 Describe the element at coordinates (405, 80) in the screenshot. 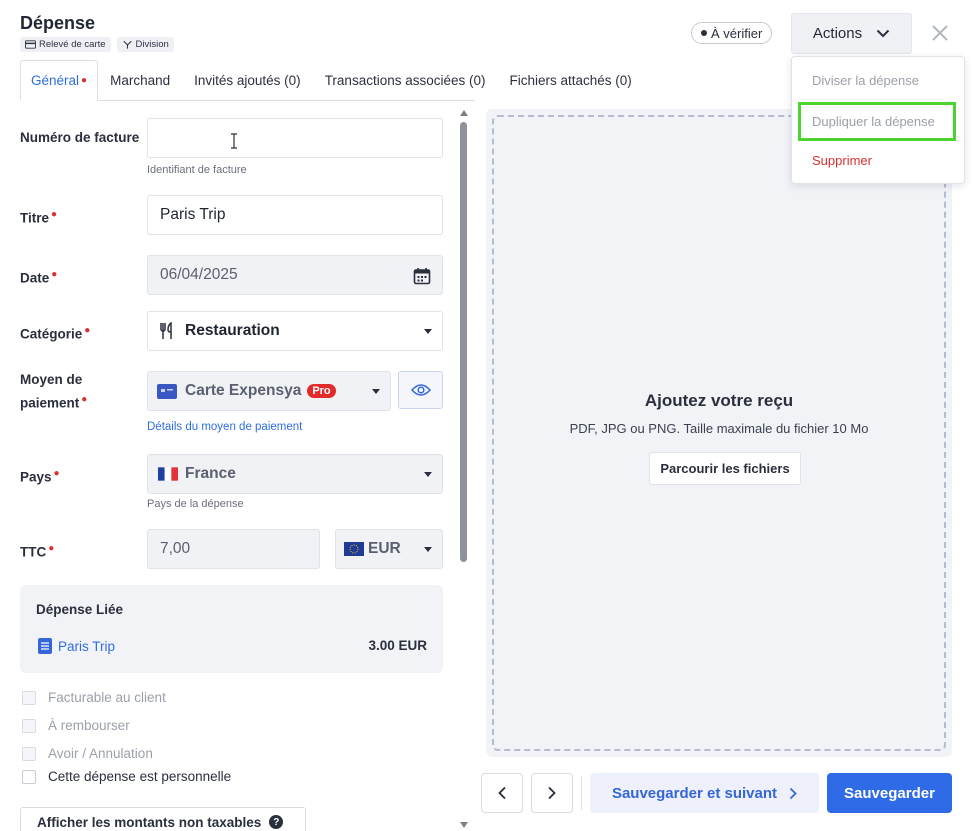

I see `tab-transactions: Transactions associées (0)` at that location.